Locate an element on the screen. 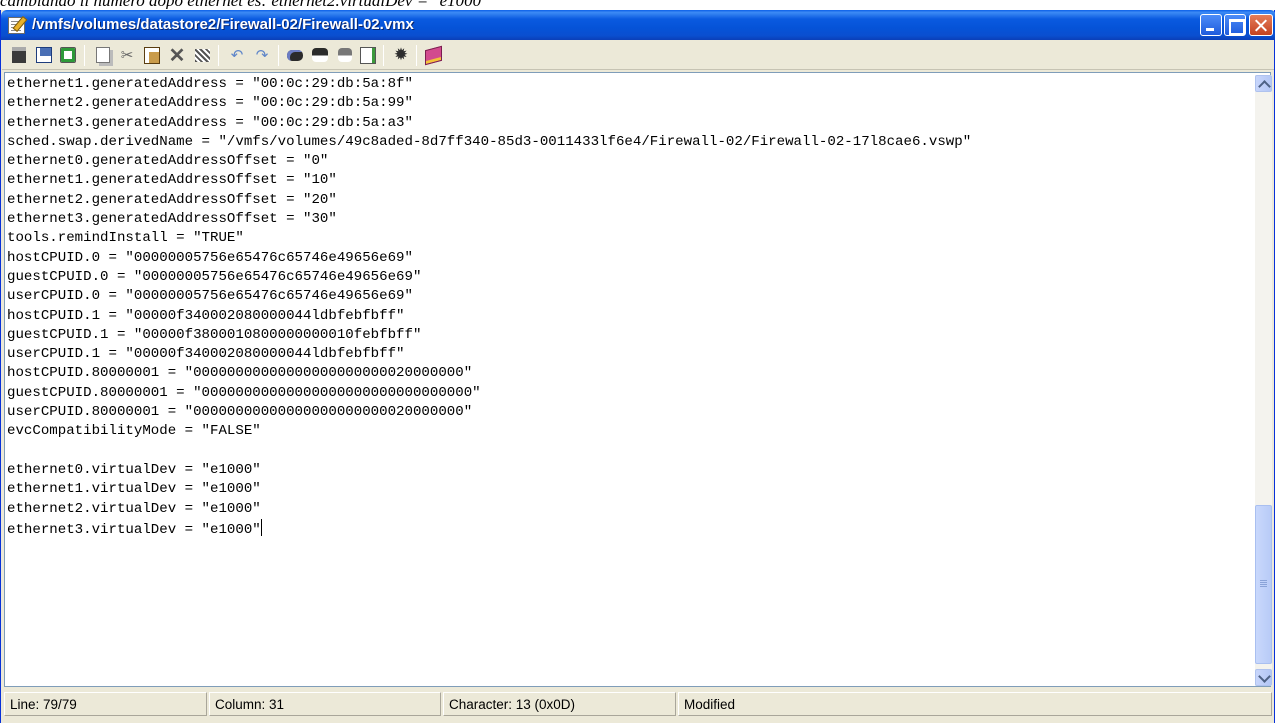  redo-icon: ↷ is located at coordinates (262, 55).